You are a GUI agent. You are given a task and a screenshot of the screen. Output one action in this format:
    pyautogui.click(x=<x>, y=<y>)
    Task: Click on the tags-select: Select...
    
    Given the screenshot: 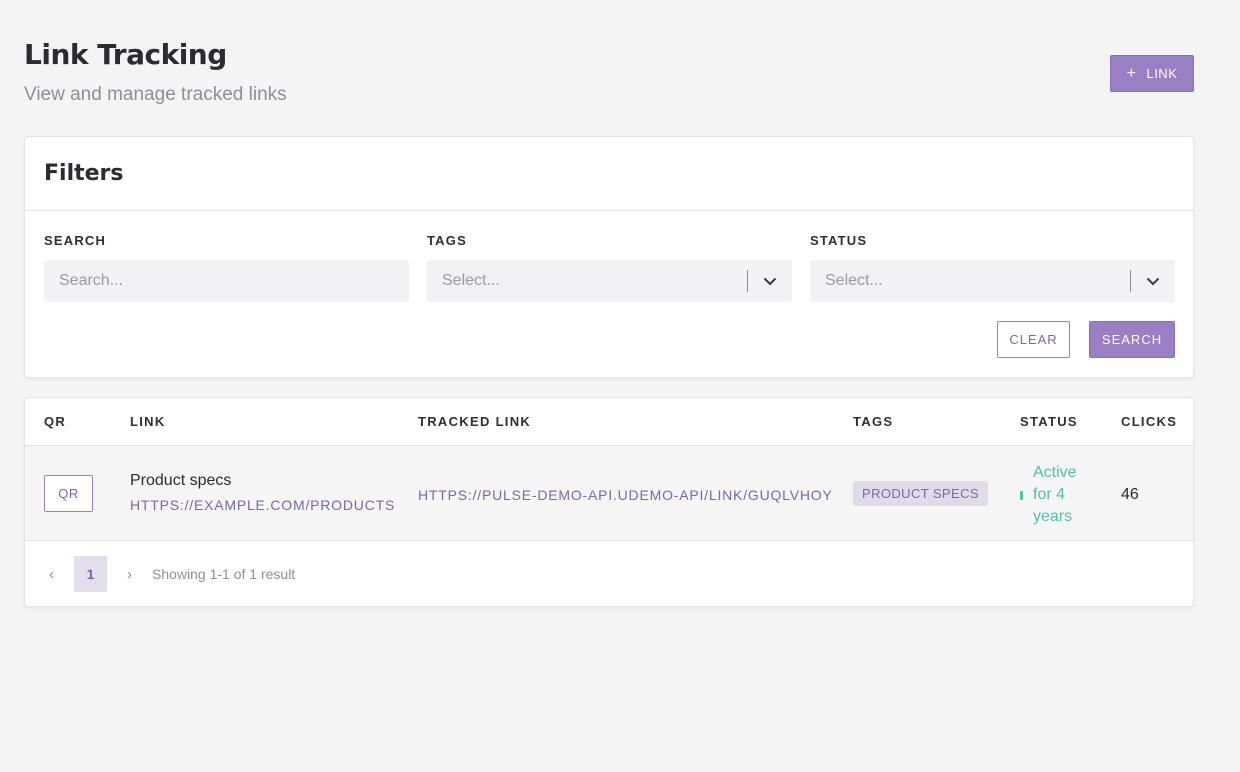 What is the action you would take?
    pyautogui.click(x=609, y=281)
    